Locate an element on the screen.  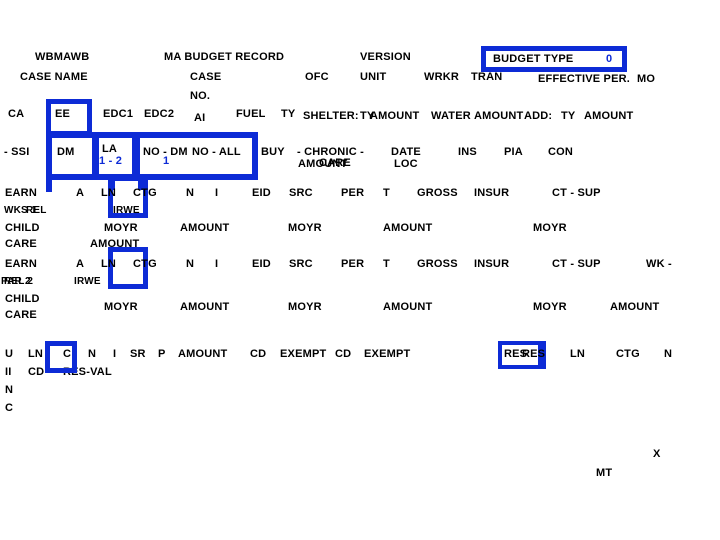
wrkr-label: WRKR is located at coordinates (442, 77).